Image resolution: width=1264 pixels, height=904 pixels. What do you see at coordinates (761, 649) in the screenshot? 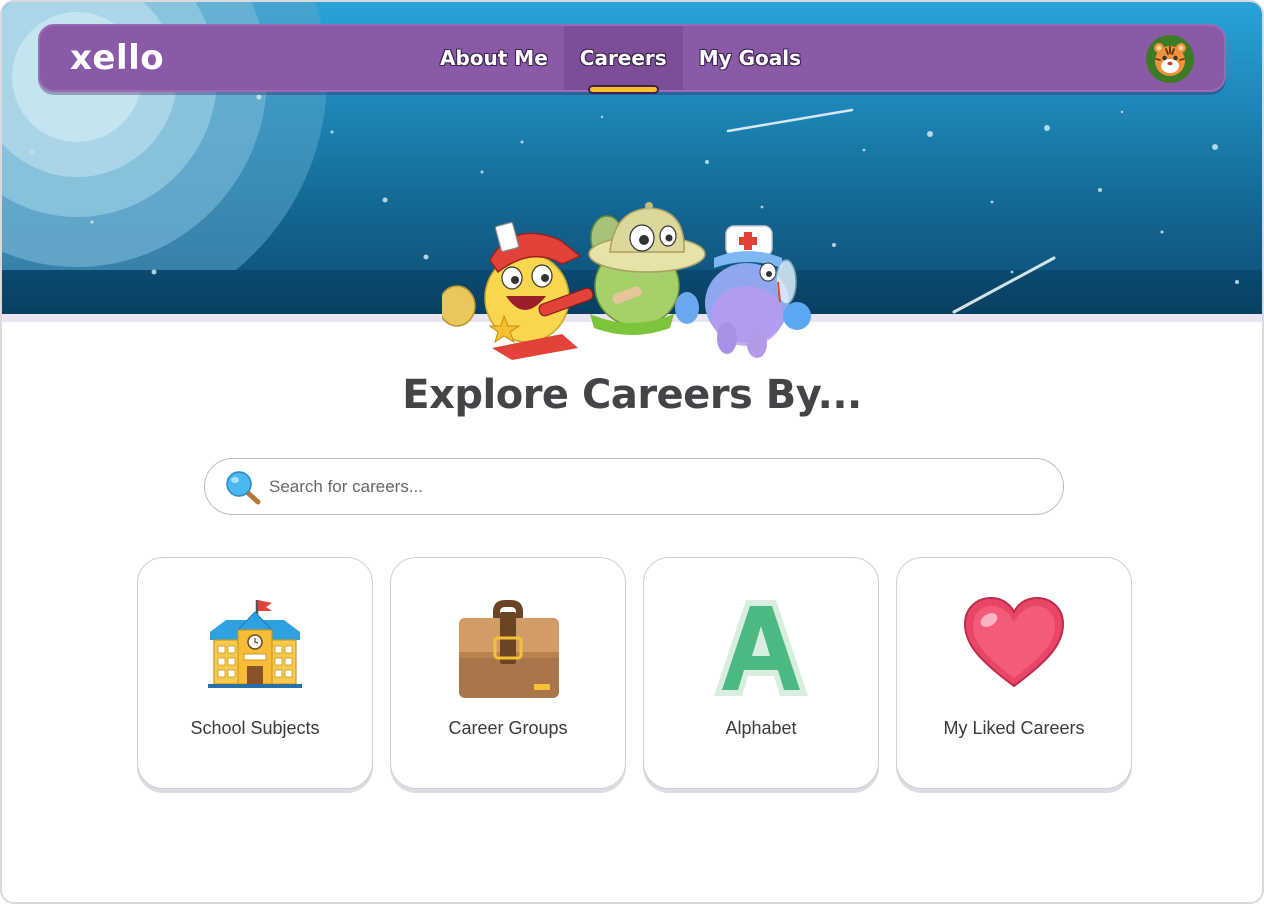
I see `letter-a-icon` at bounding box center [761, 649].